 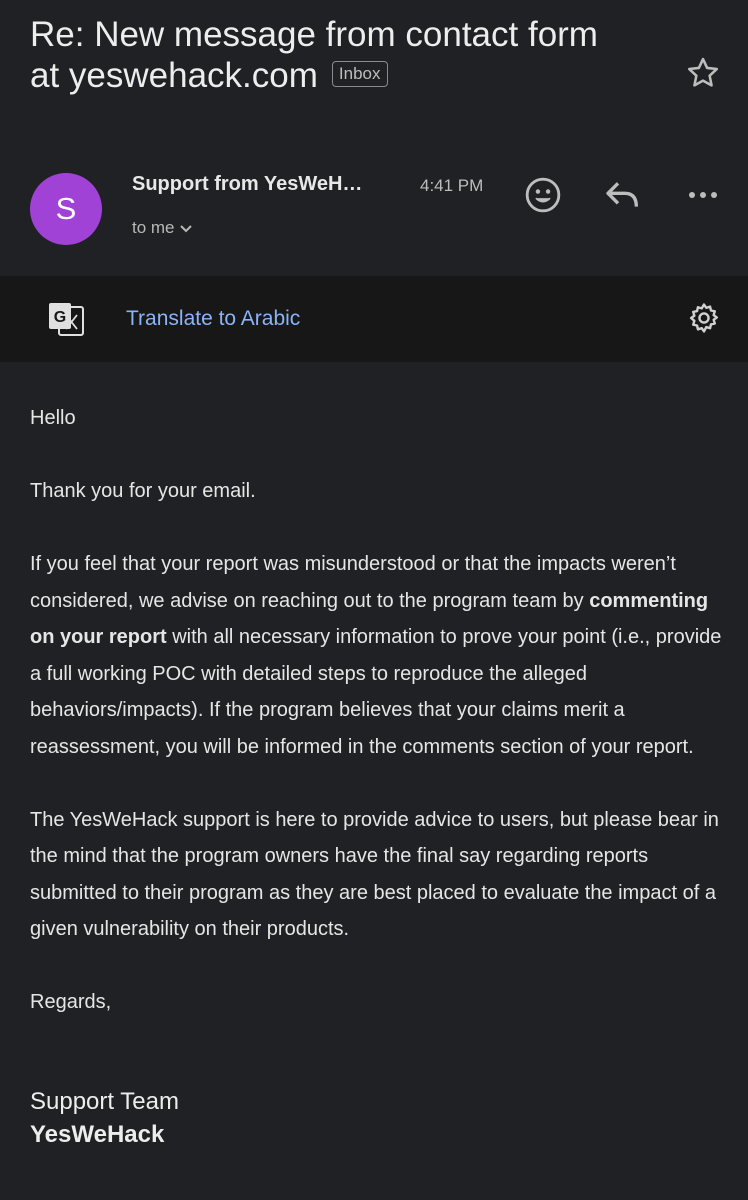 What do you see at coordinates (359, 73) in the screenshot?
I see `inbox-label: Inbox` at bounding box center [359, 73].